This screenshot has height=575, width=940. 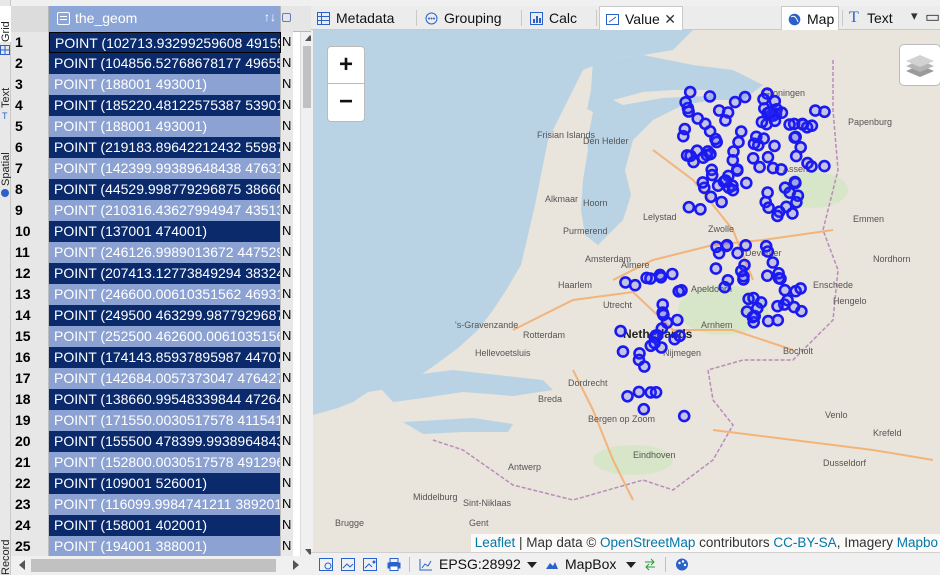 What do you see at coordinates (326, 564) in the screenshot?
I see `zoom-to-layer-icon` at bounding box center [326, 564].